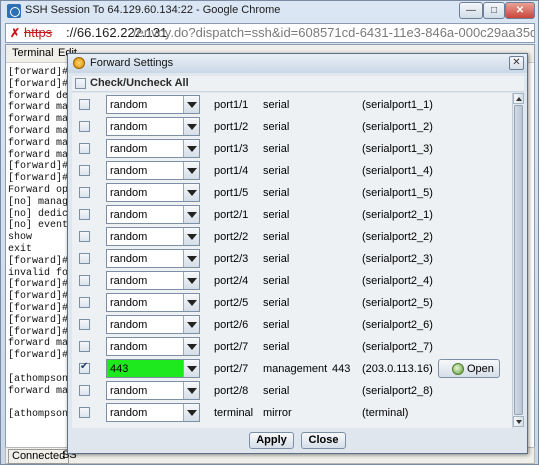 The width and height of the screenshot is (539, 465). Describe the element at coordinates (15, 33) in the screenshot. I see `insecure-lock-icon: ✗` at that location.